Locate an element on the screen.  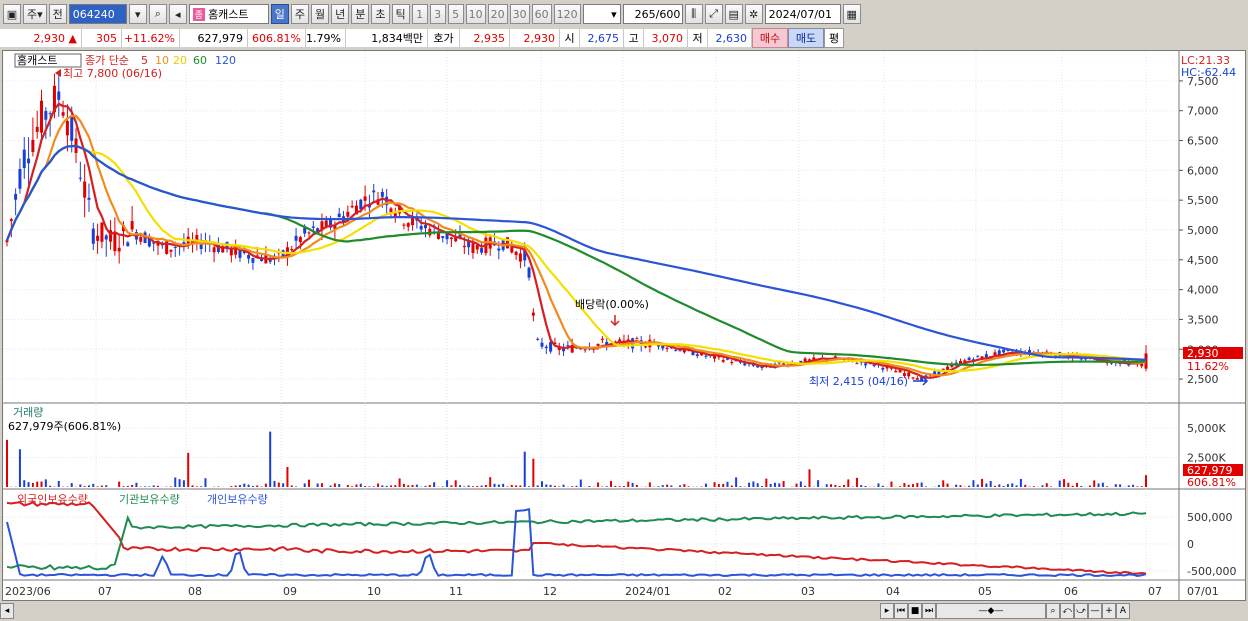
period-tick: 틱 is located at coordinates (400, 14).